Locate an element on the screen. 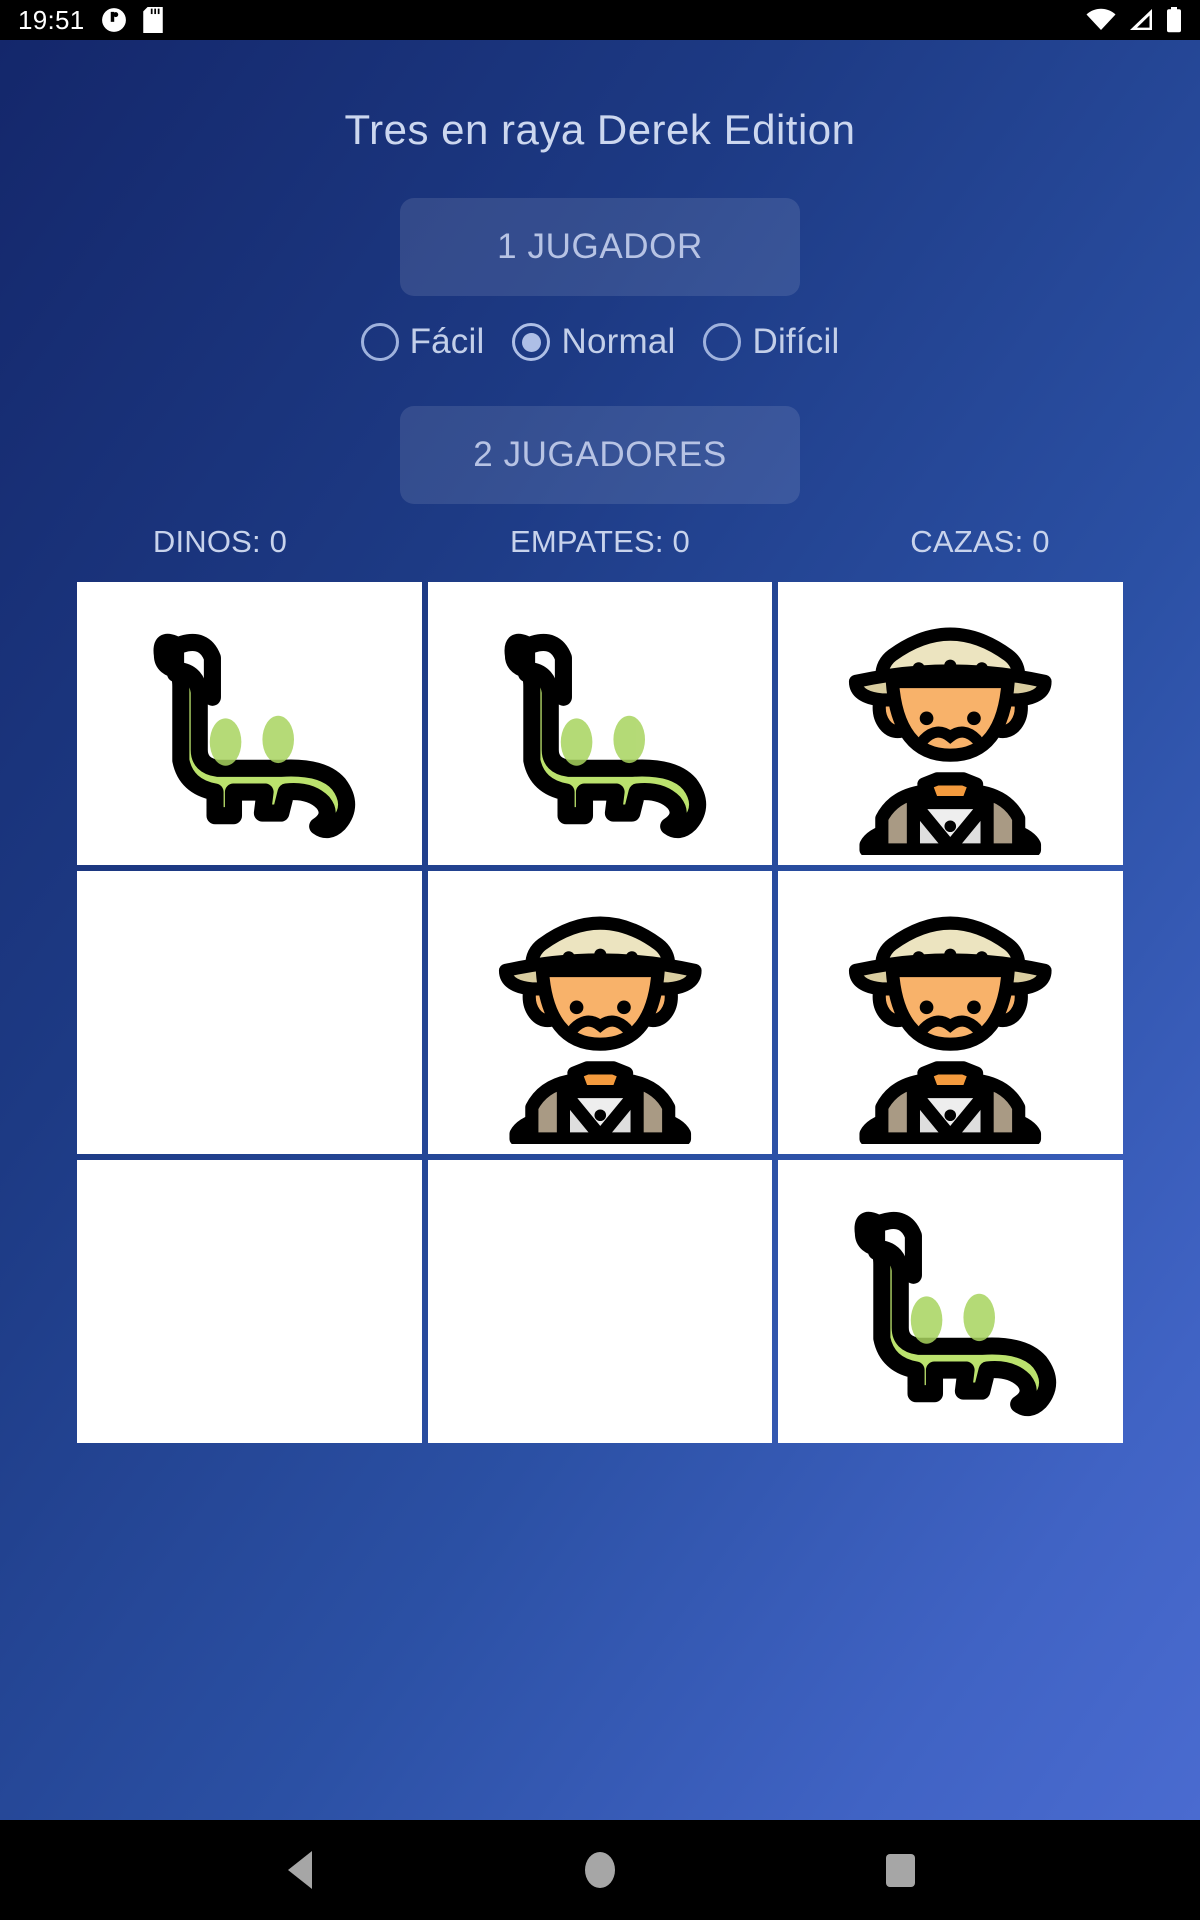 This screenshot has height=1920, width=1200. score-cazas: CAZAS: 0 is located at coordinates (980, 541).